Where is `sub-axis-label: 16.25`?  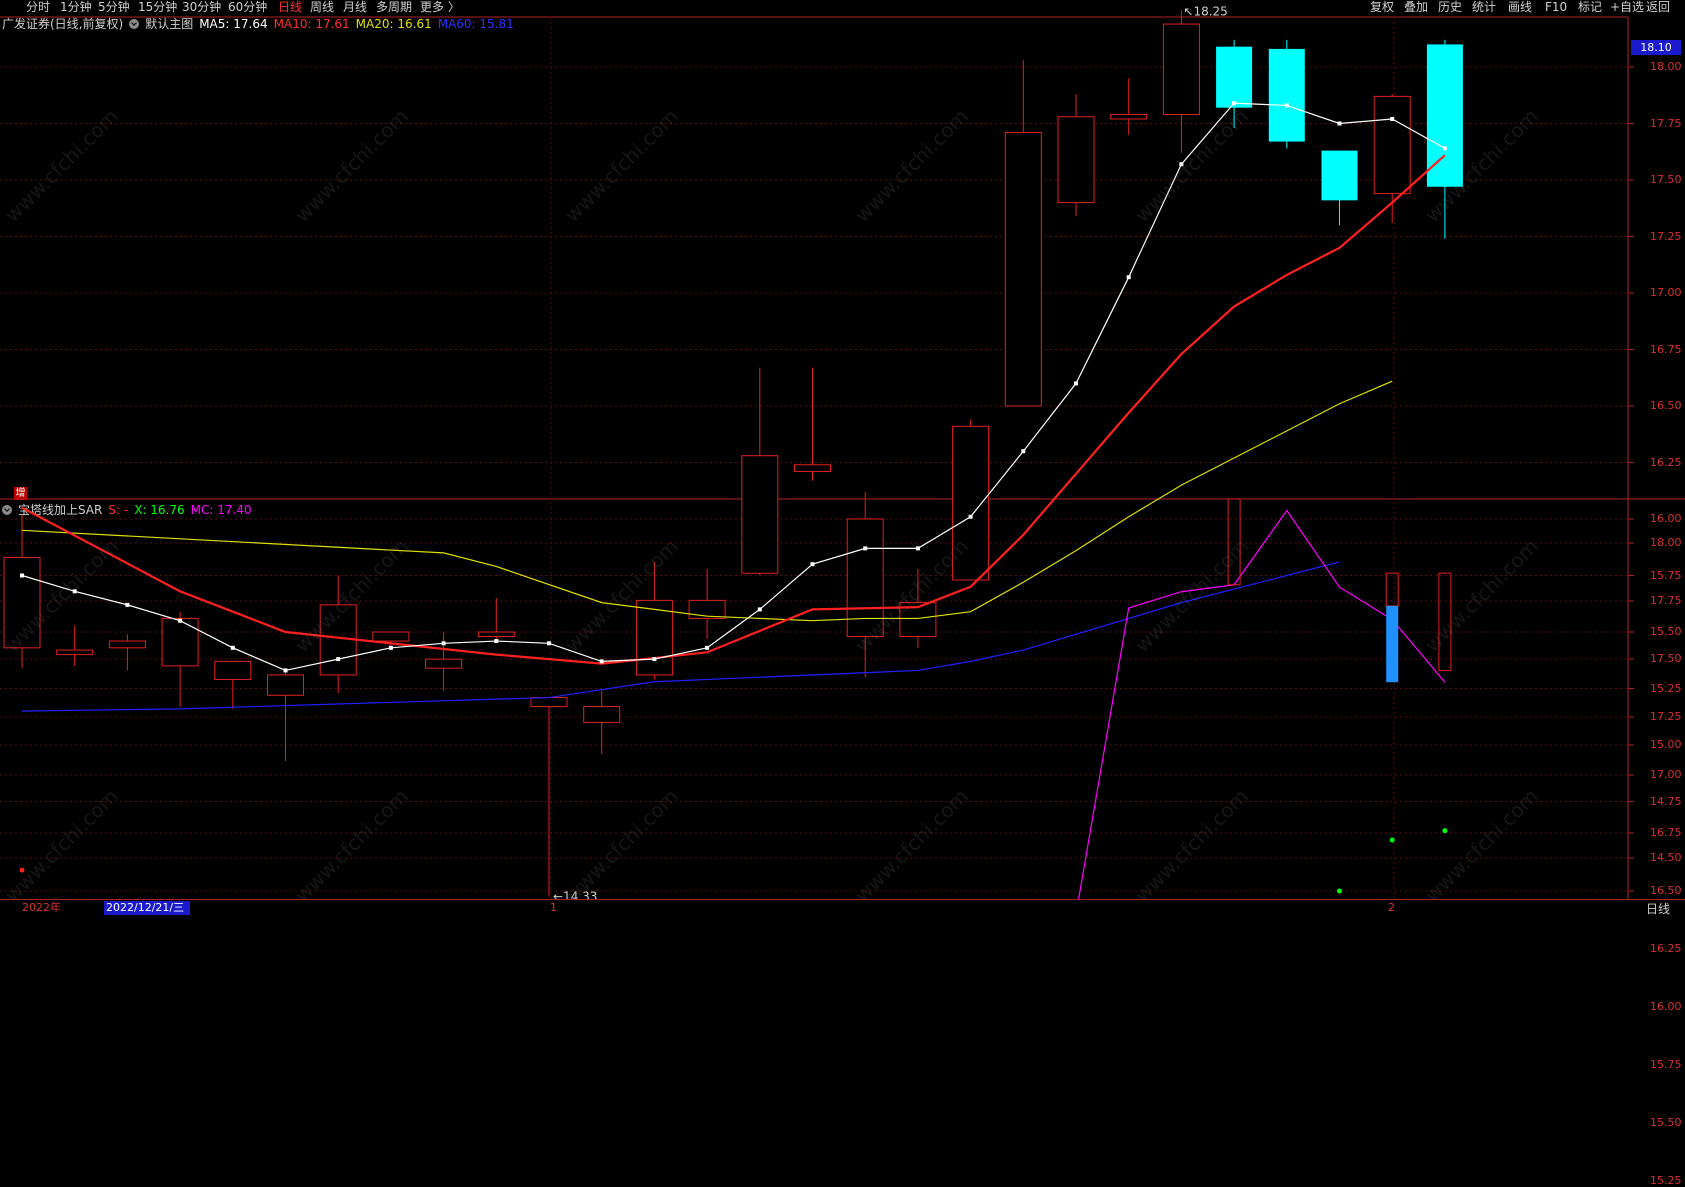 sub-axis-label: 16.25 is located at coordinates (1666, 948).